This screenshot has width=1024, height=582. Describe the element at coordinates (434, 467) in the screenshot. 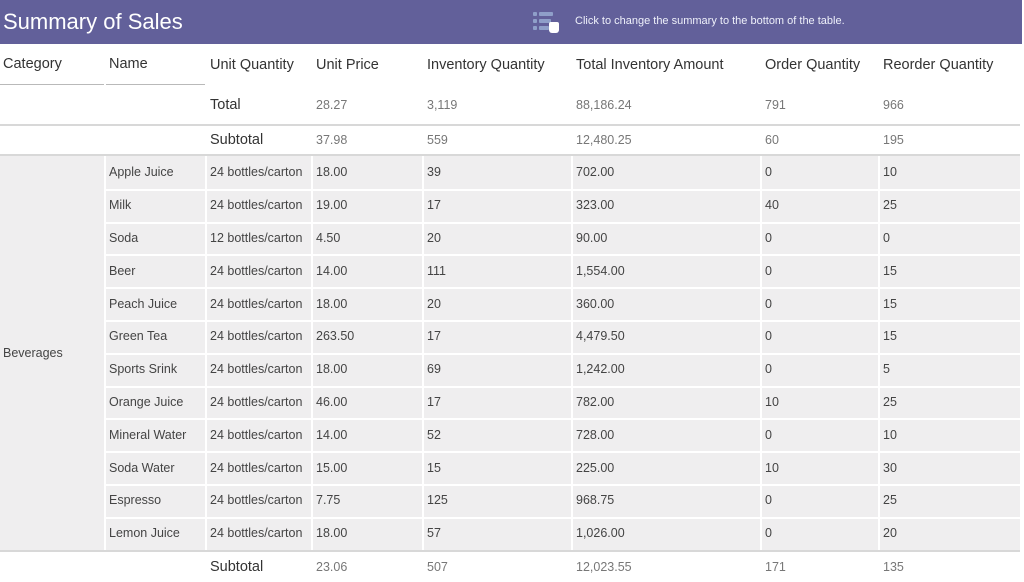

I see `cell-inventory-quantity: 15` at that location.